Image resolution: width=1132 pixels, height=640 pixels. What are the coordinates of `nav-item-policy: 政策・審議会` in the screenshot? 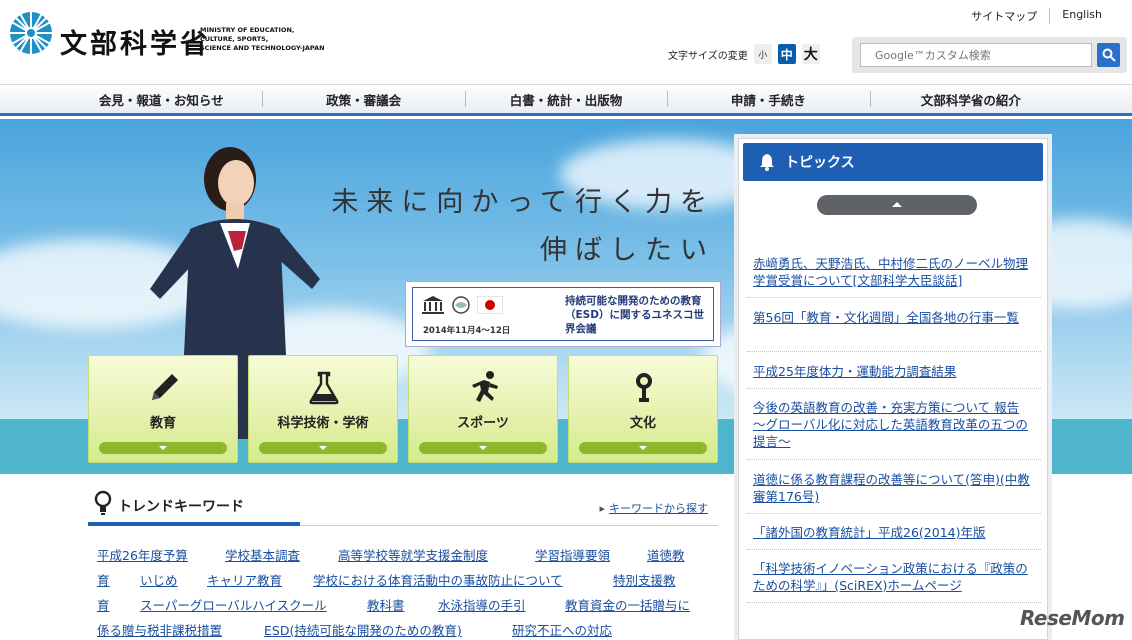 It's located at (363, 99).